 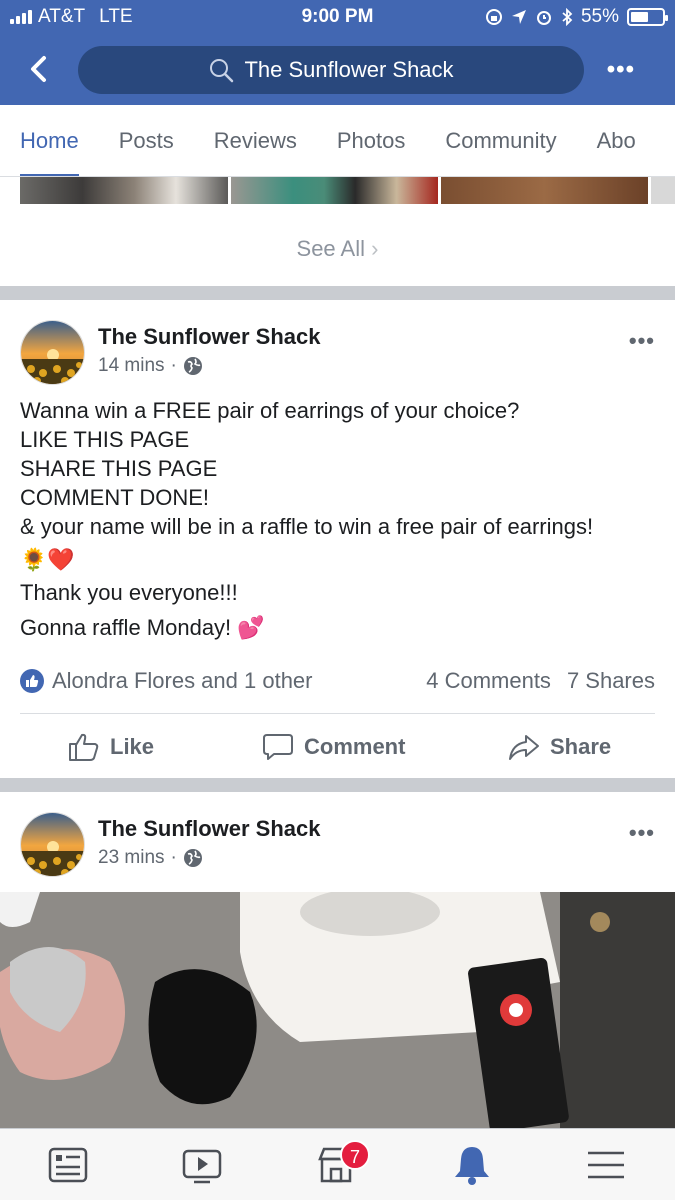 I want to click on search-icon, so click(x=222, y=71).